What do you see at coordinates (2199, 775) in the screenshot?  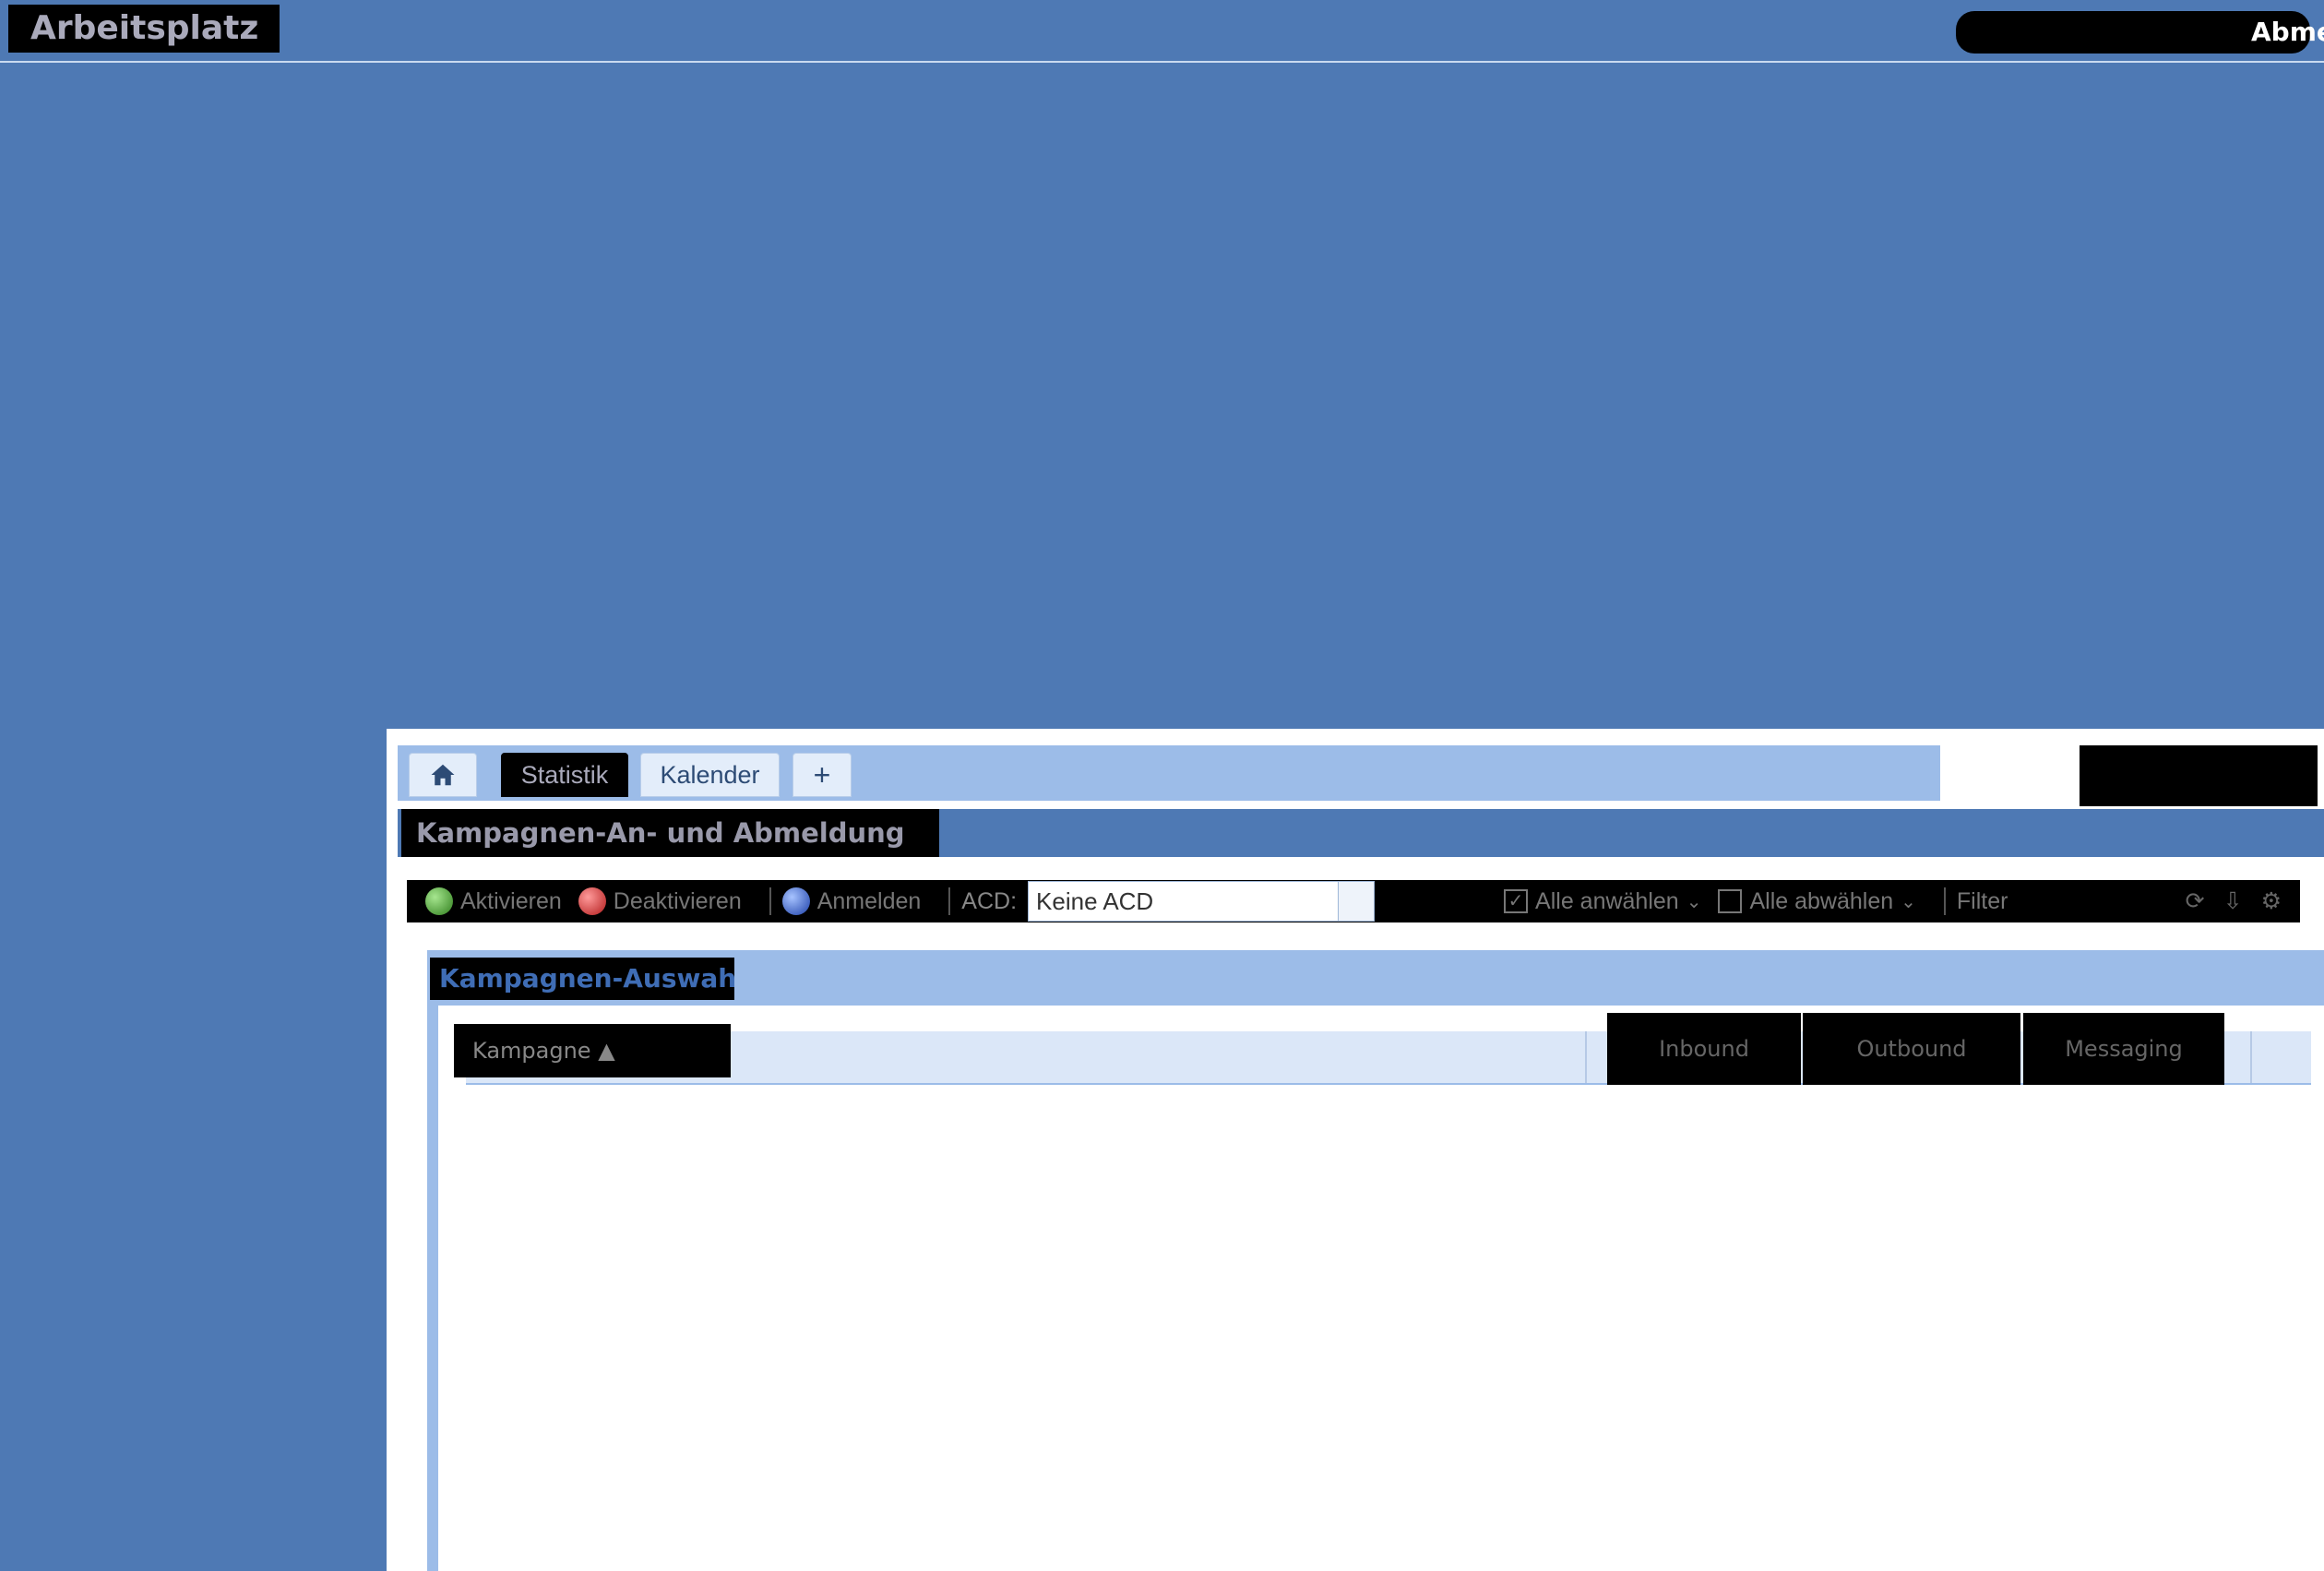 I see `window-controls-redacted` at bounding box center [2199, 775].